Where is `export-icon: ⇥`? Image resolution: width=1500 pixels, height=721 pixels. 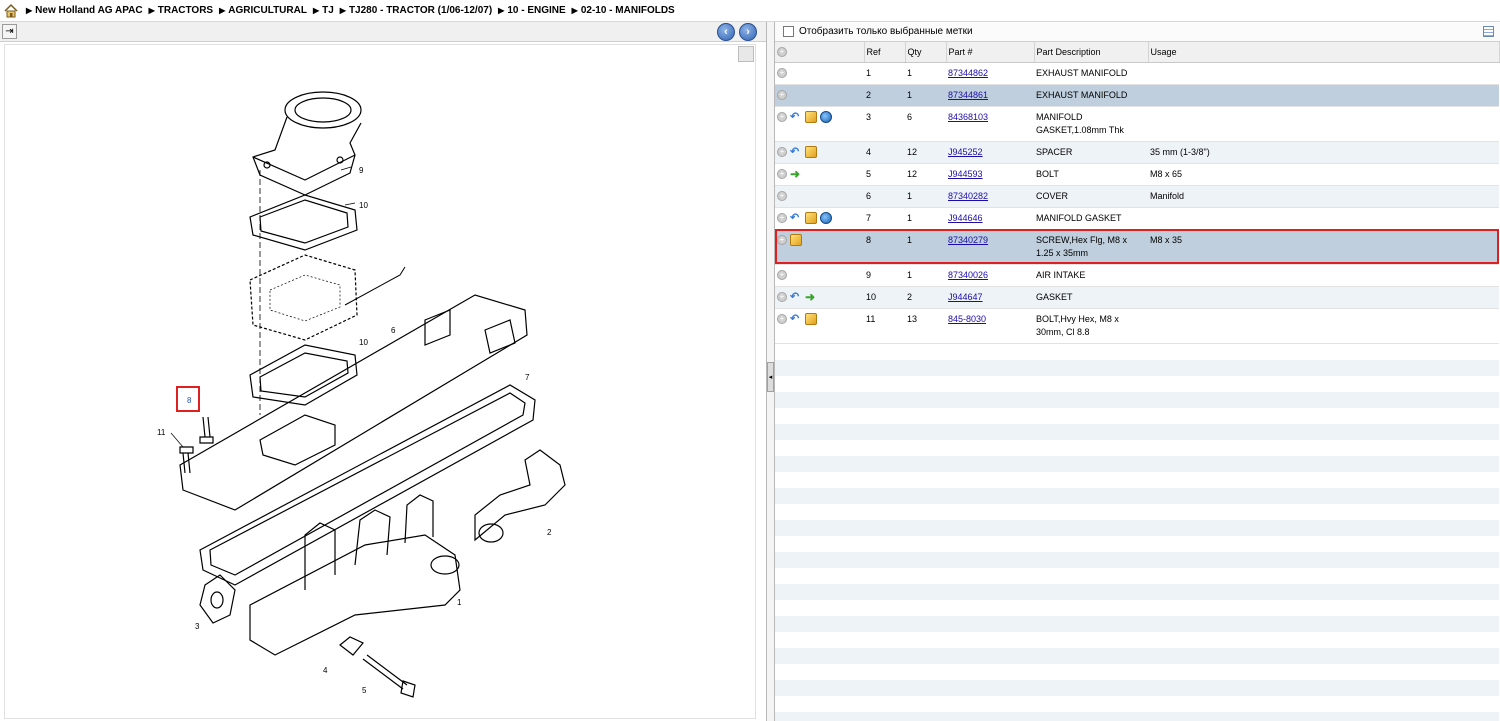
export-icon: ⇥ is located at coordinates (9, 31).